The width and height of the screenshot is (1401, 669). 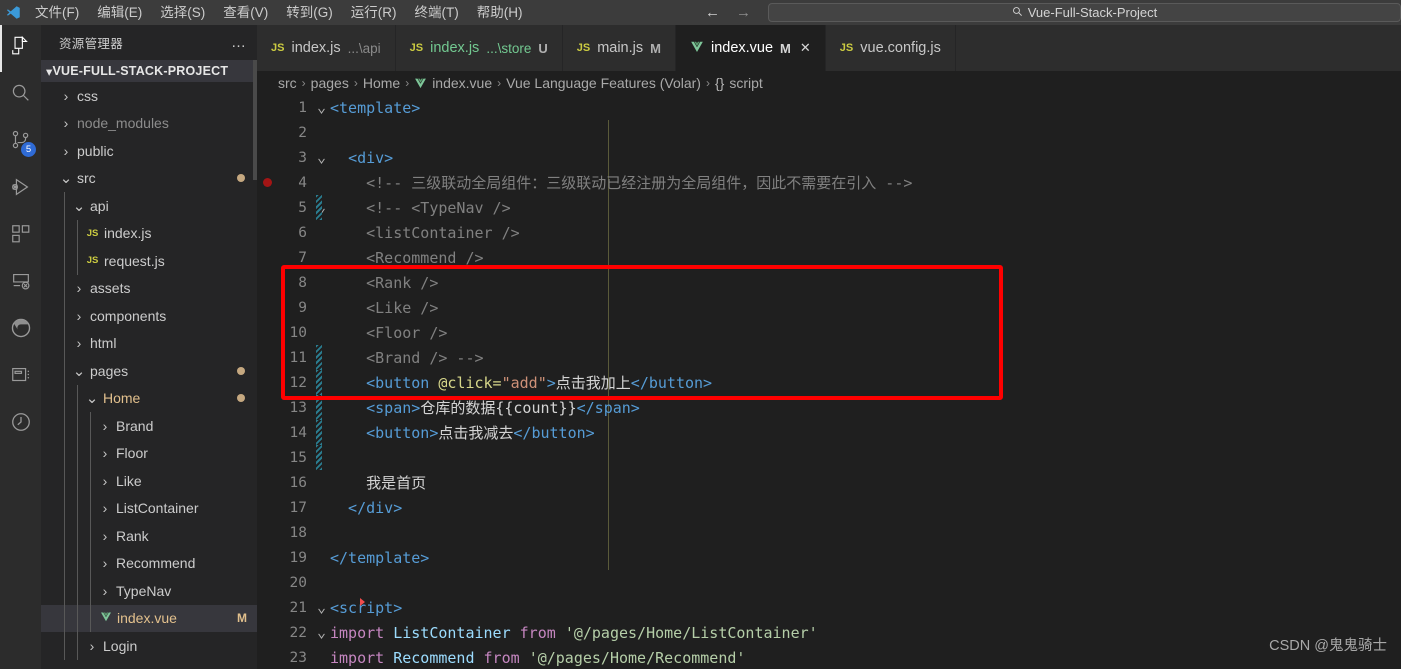 What do you see at coordinates (829, 557) in the screenshot?
I see `code-line-19: 19 </template>` at bounding box center [829, 557].